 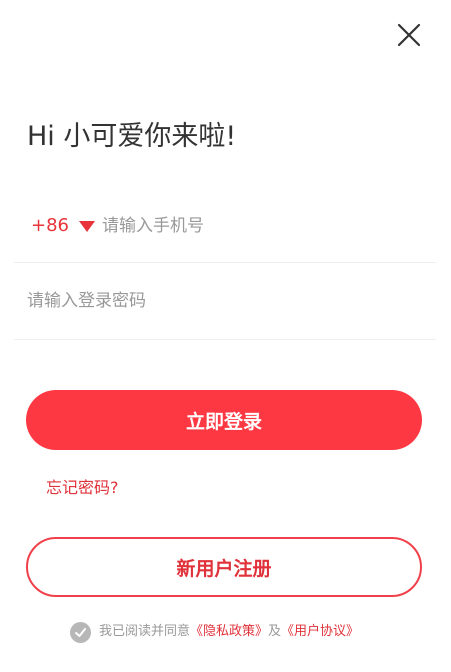 What do you see at coordinates (320, 632) in the screenshot?
I see `user-agreement-link: 《用户协议》` at bounding box center [320, 632].